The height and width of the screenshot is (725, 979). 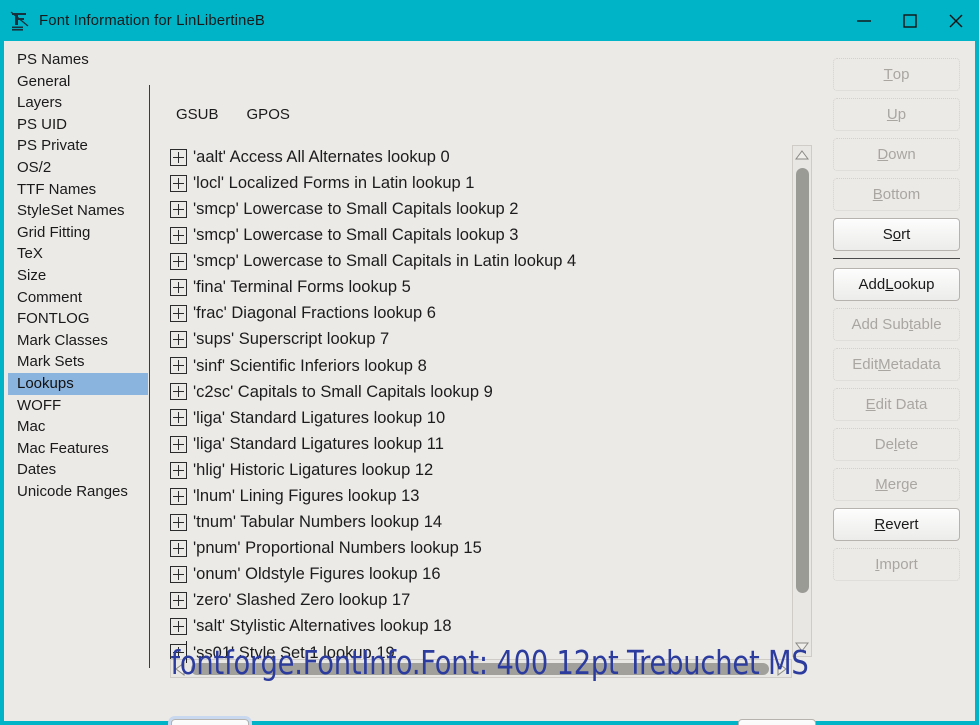 What do you see at coordinates (180, 668) in the screenshot?
I see `scroll-left-icon` at bounding box center [180, 668].